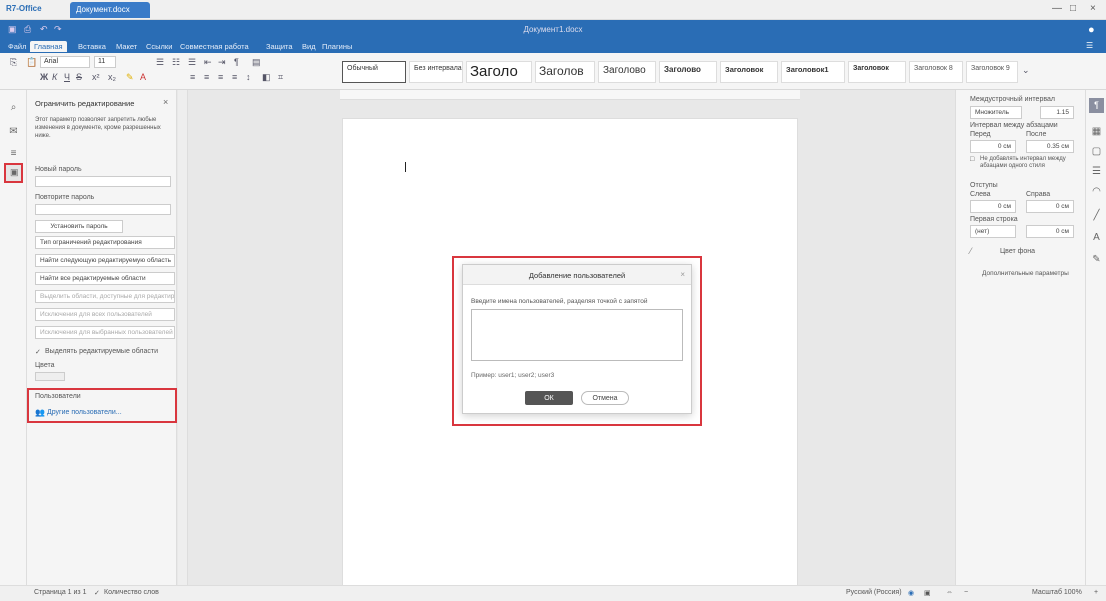  What do you see at coordinates (176, 62) in the screenshot?
I see `numbered-list-icon: ☷` at bounding box center [176, 62].